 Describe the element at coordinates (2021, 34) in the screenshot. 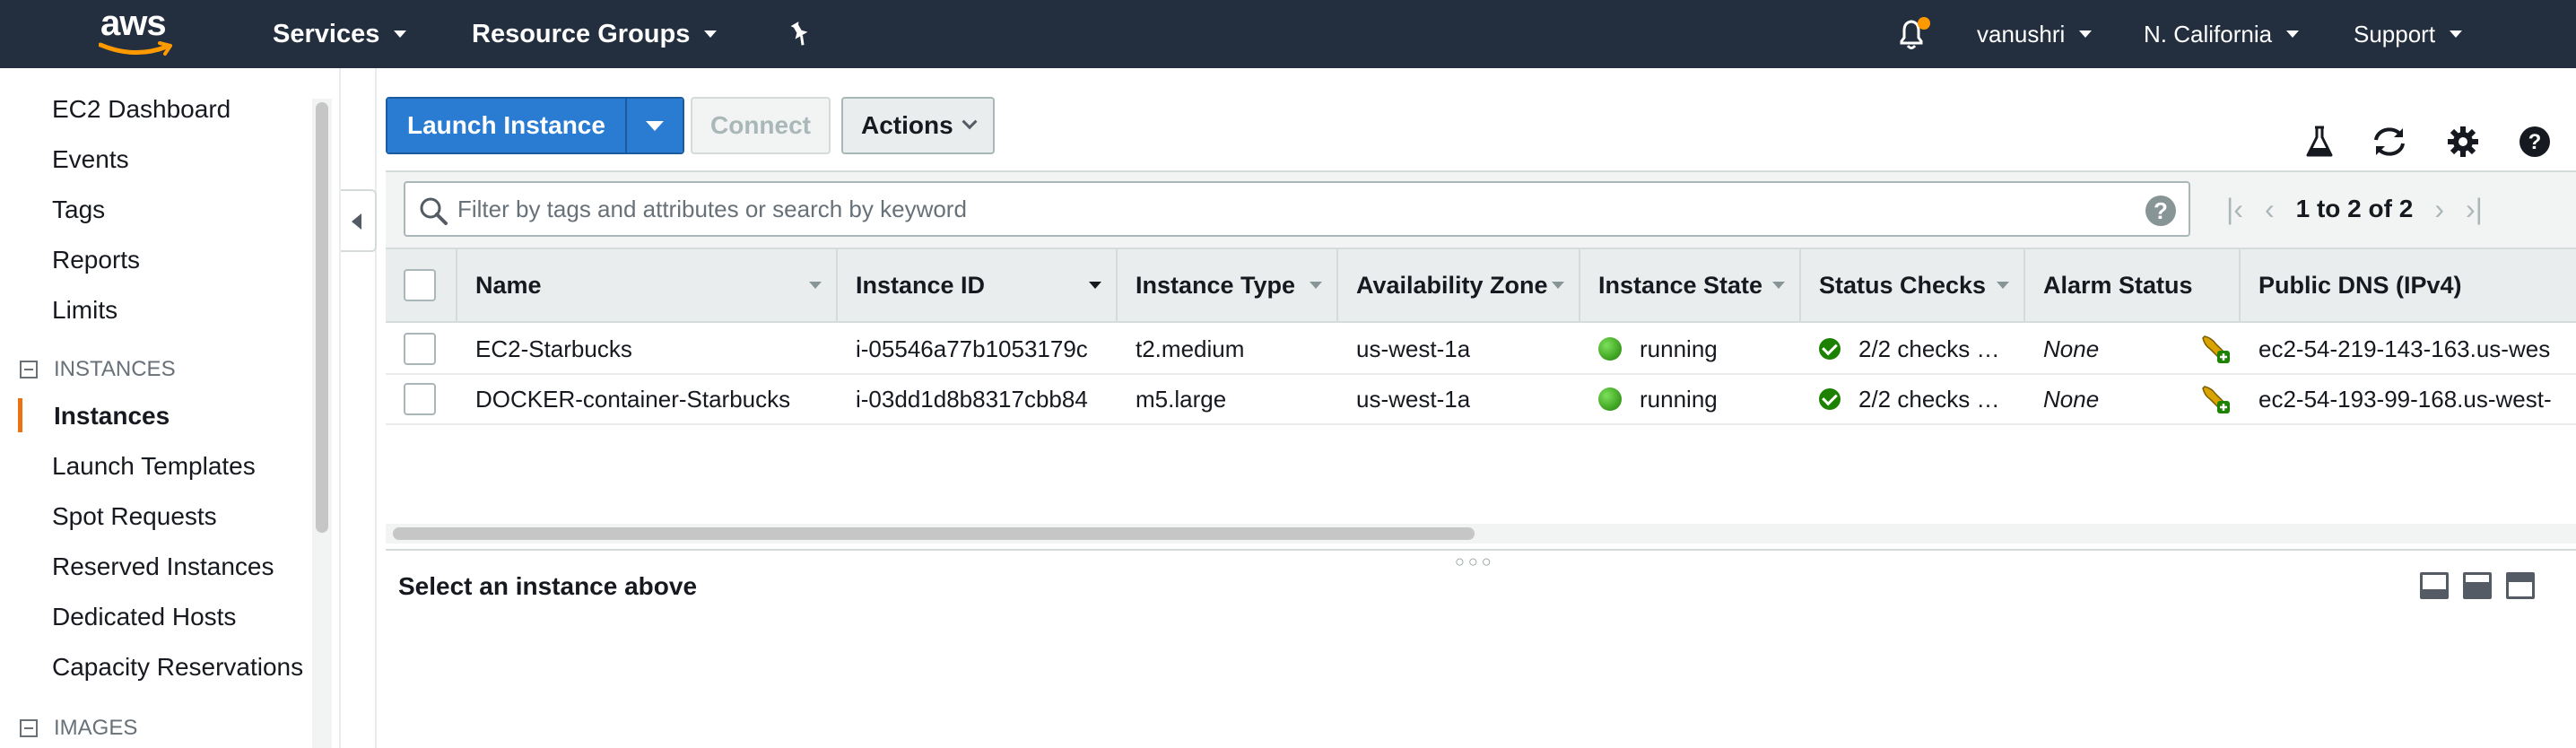

I see `user-label: vanushri` at that location.